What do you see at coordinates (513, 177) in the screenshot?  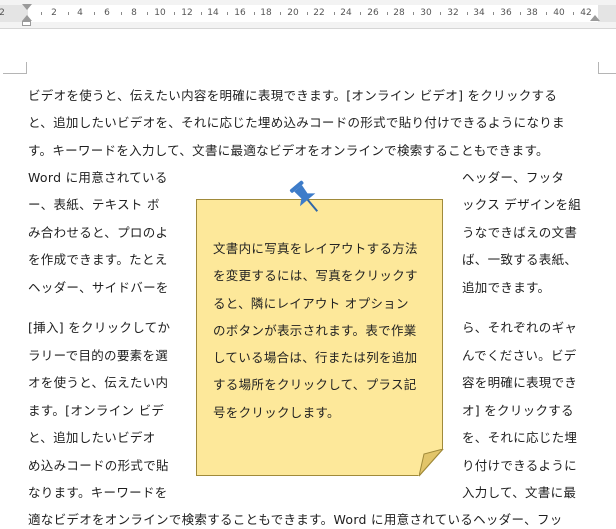 I see `paragraph2-right-line-1: ヘッダー、フッタ` at bounding box center [513, 177].